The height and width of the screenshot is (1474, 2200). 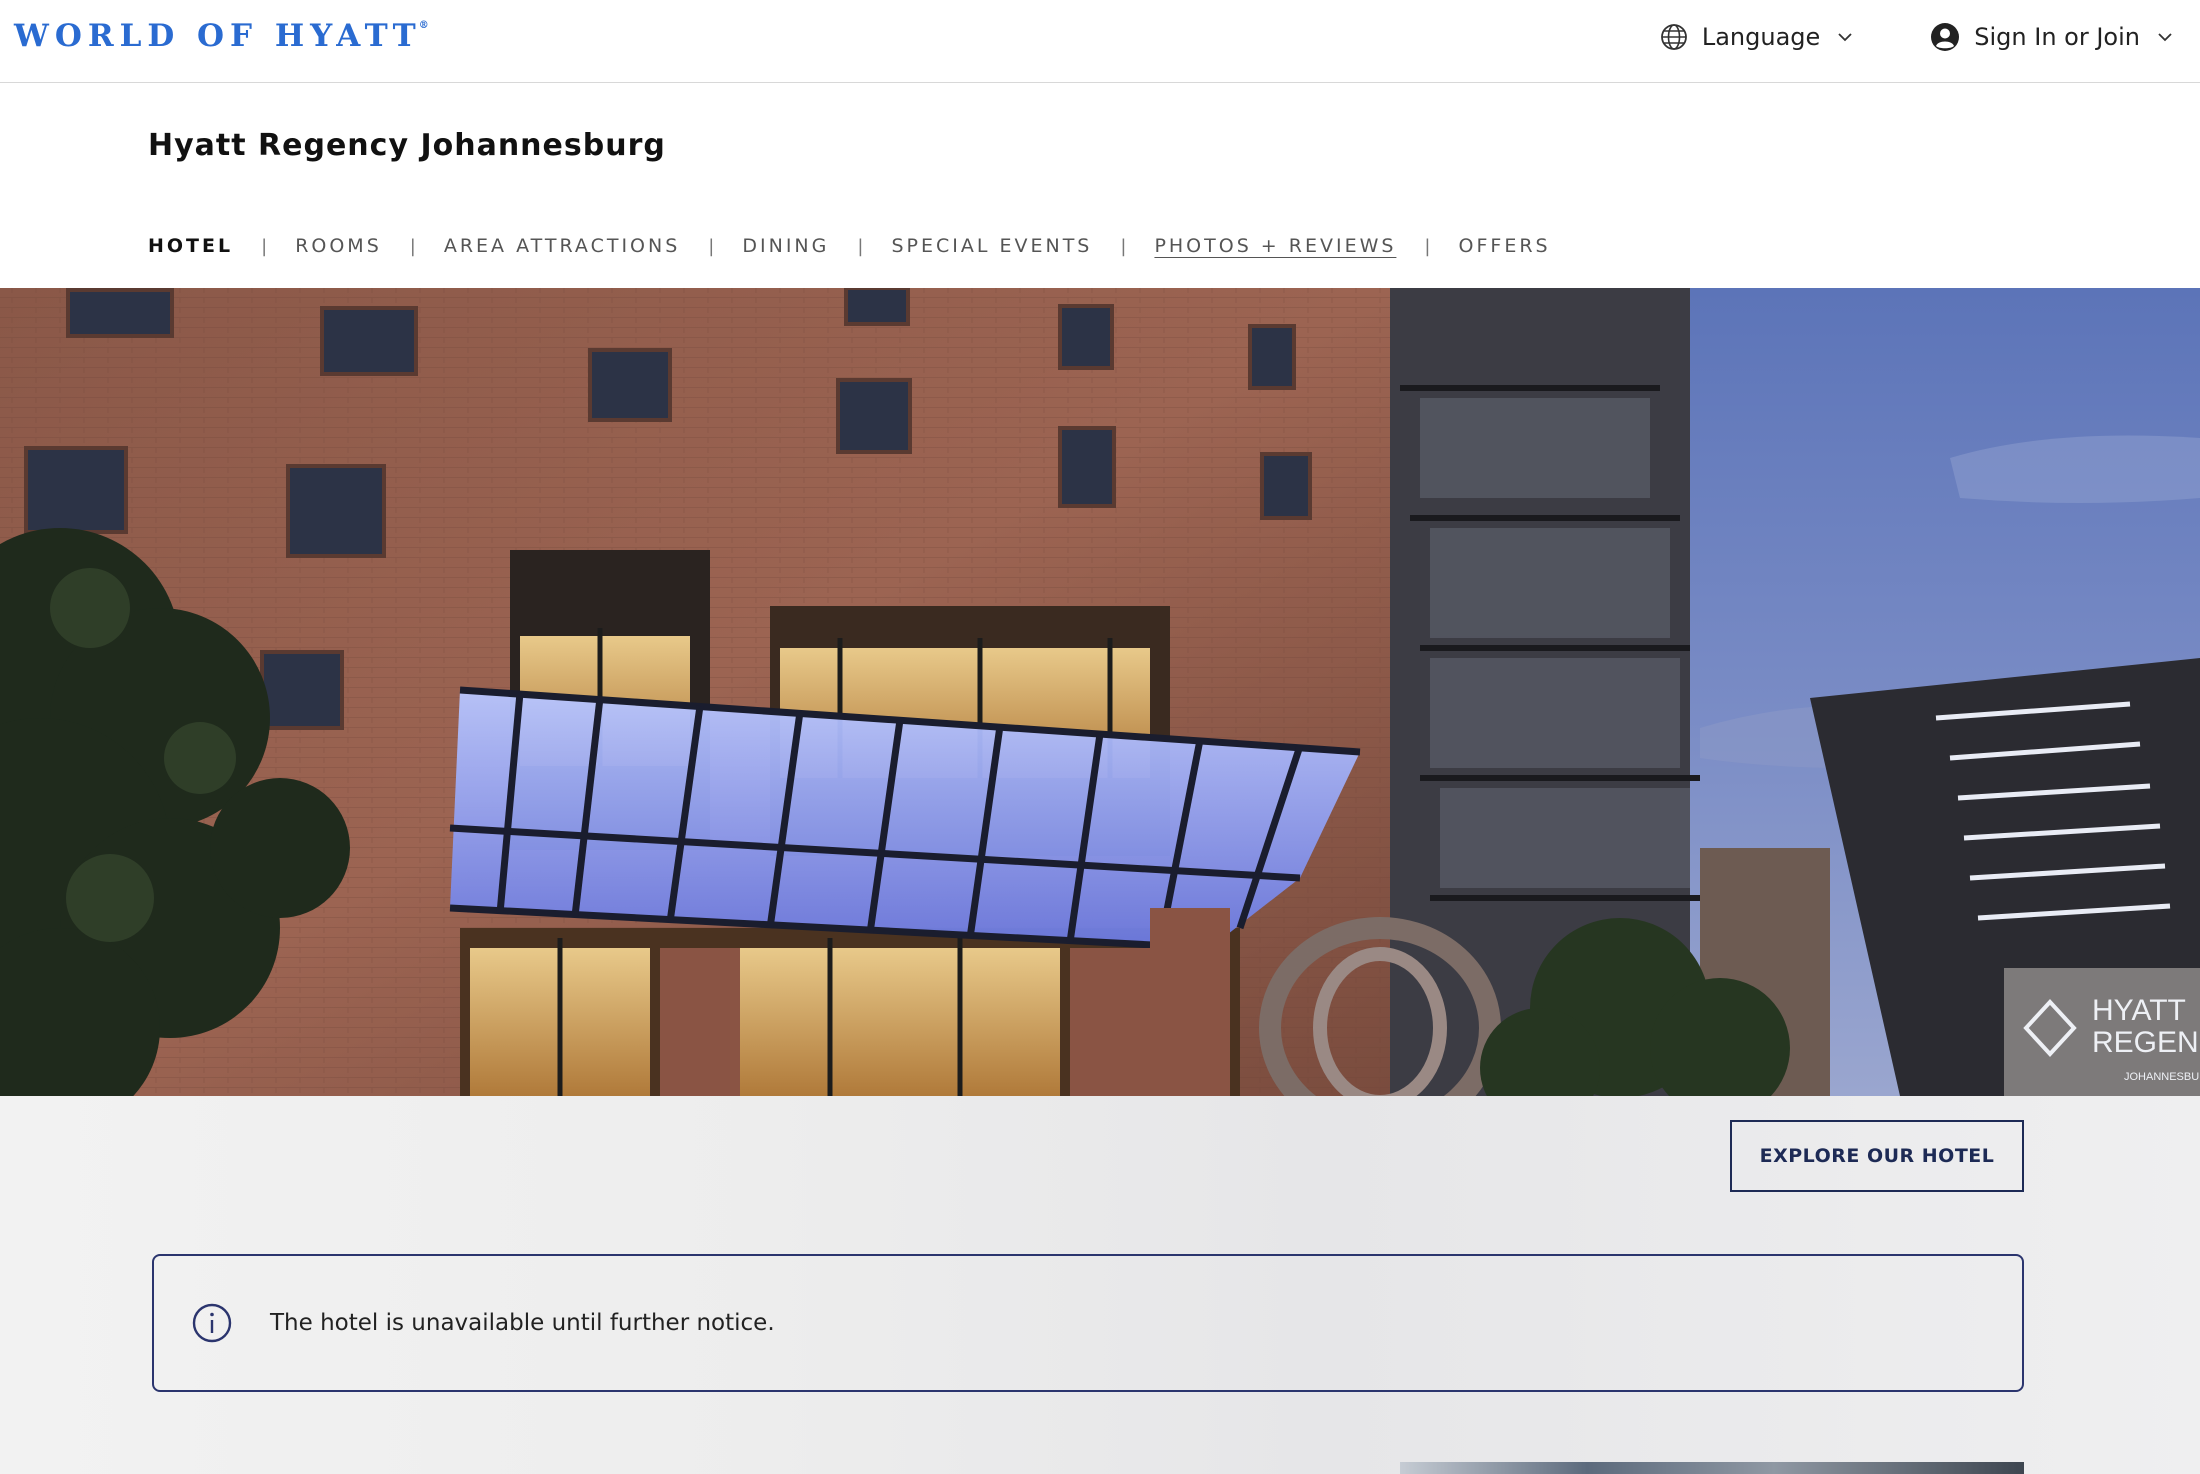 I want to click on nav-tab-rooms: ROOMS, so click(x=338, y=246).